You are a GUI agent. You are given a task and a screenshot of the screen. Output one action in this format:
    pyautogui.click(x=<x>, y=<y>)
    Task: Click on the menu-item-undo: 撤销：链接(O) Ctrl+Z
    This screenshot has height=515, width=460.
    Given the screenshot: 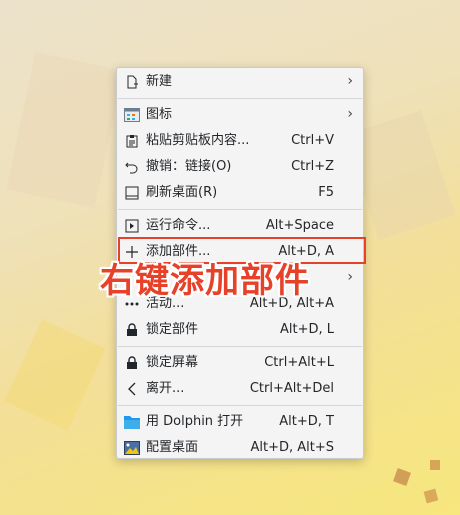 What is the action you would take?
    pyautogui.click(x=240, y=167)
    